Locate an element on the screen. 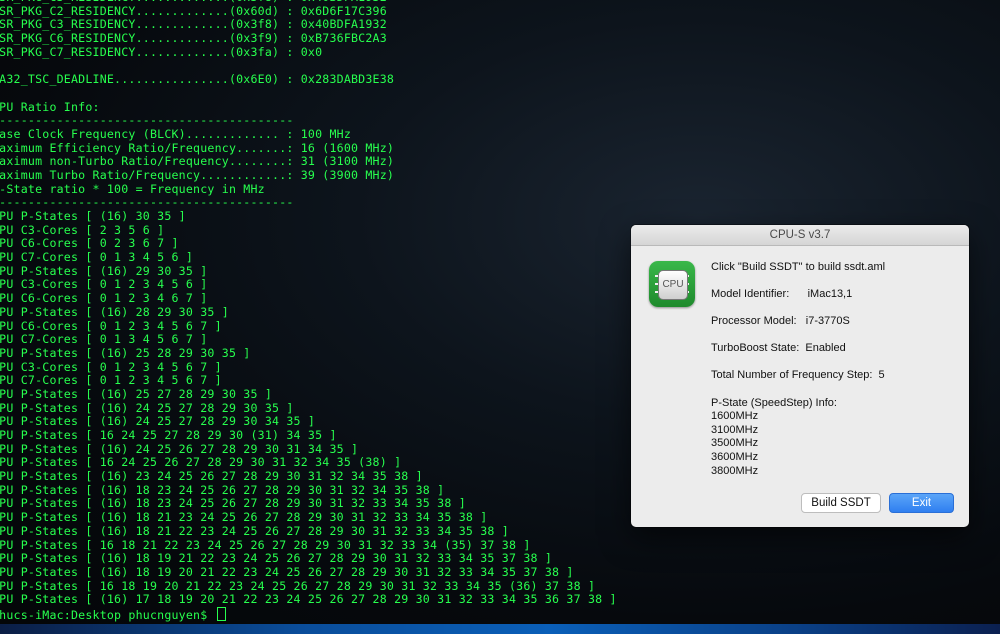  cpu-chip-label: CPU is located at coordinates (673, 285).